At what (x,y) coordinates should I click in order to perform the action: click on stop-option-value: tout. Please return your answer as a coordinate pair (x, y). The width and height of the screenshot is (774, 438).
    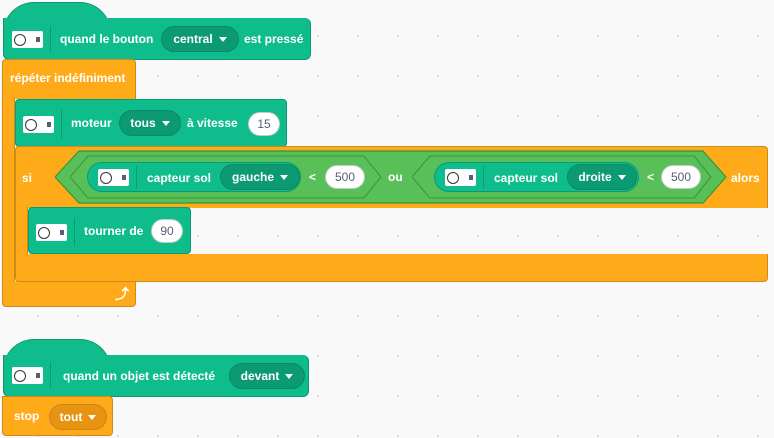
    Looking at the image, I should click on (71, 417).